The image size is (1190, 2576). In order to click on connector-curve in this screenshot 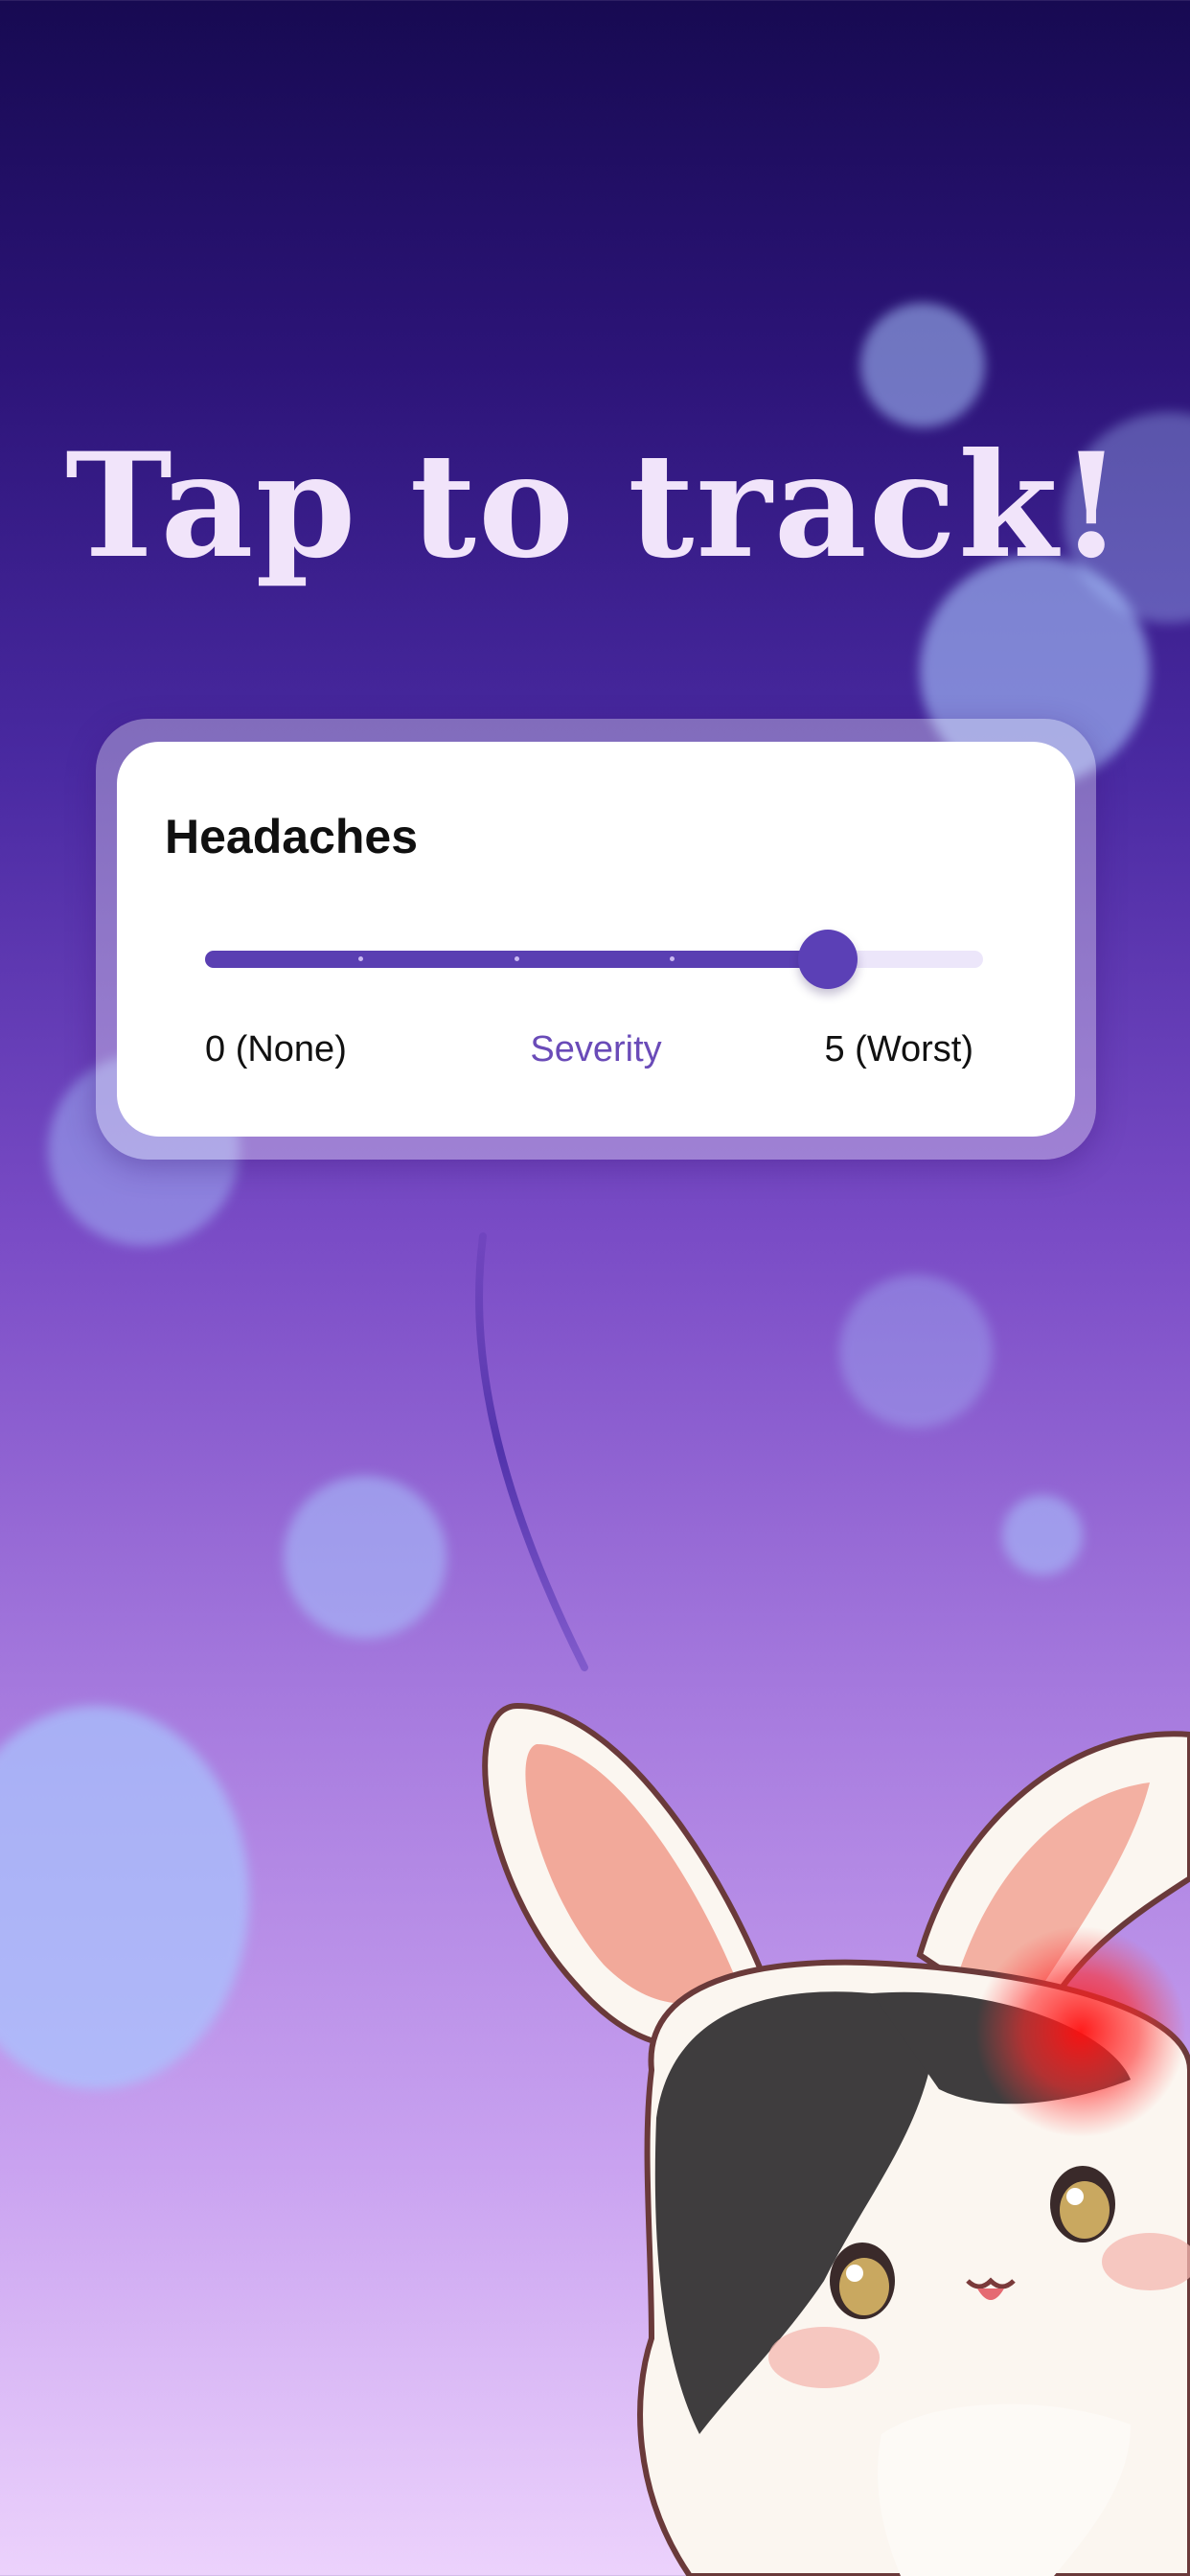, I will do `click(531, 1451)`.